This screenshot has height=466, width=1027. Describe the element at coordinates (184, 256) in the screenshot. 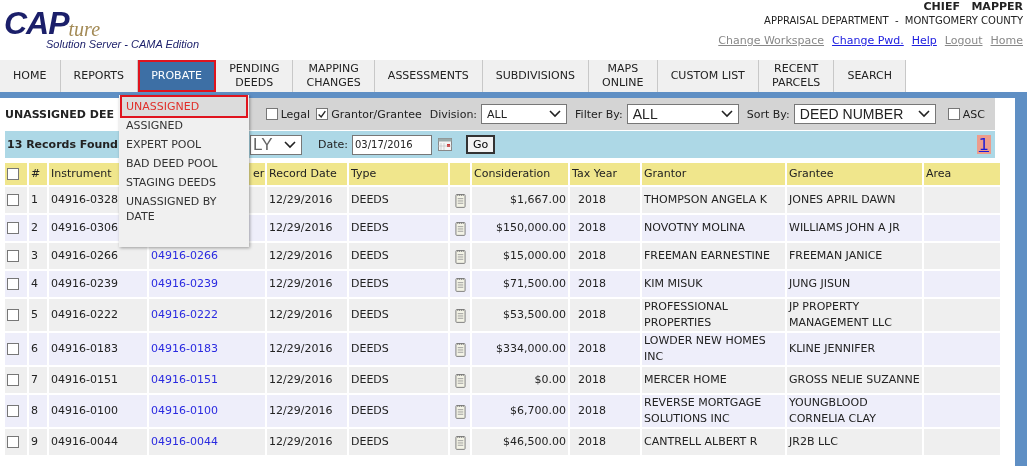

I see `instrument-link: 04916-0266` at that location.